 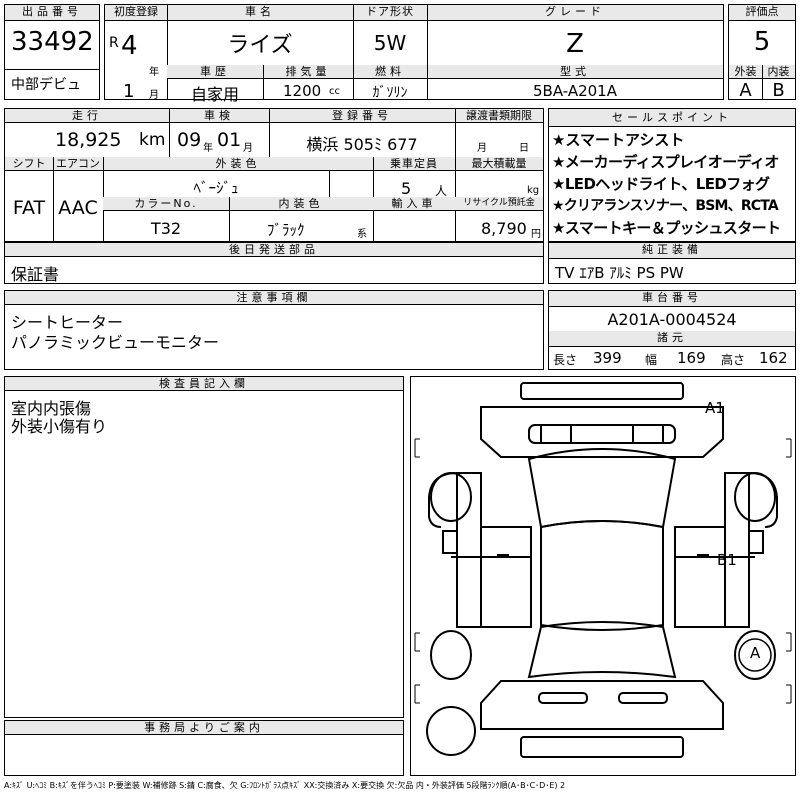 I want to click on inspection-year: 09, so click(x=189, y=140).